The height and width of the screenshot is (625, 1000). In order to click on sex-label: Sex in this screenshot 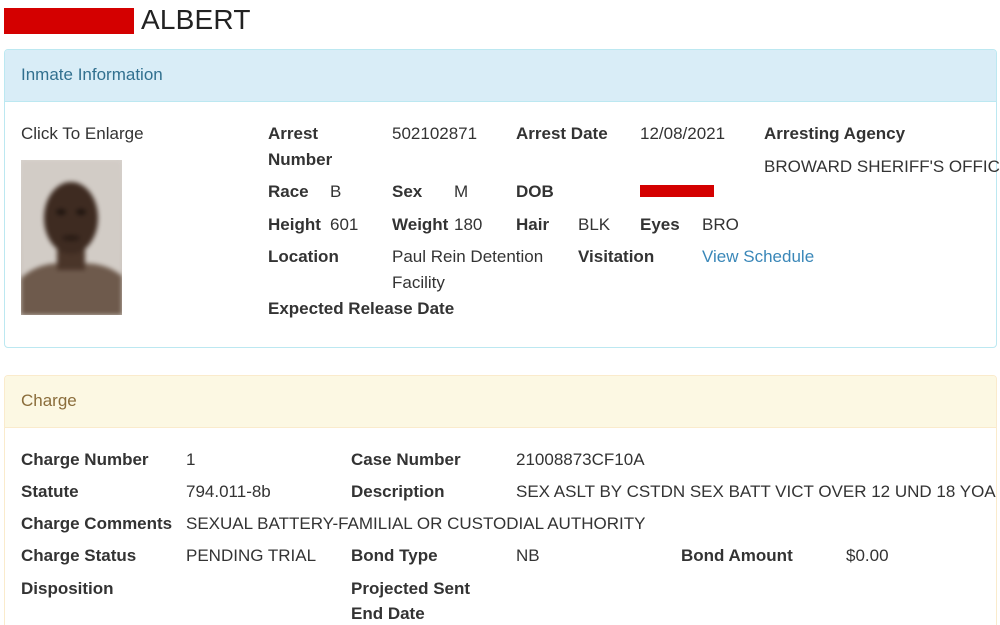, I will do `click(407, 191)`.